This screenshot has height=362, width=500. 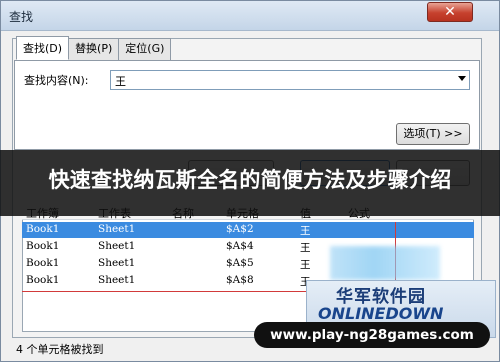 What do you see at coordinates (385, 263) in the screenshot?
I see `mosaic-blur` at bounding box center [385, 263].